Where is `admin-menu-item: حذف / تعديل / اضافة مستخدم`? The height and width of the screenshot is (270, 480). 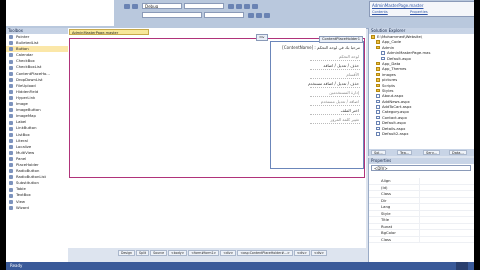
admin-menu-item: حذف / تعديل / اضافة مستخدم is located at coordinates (333, 83).